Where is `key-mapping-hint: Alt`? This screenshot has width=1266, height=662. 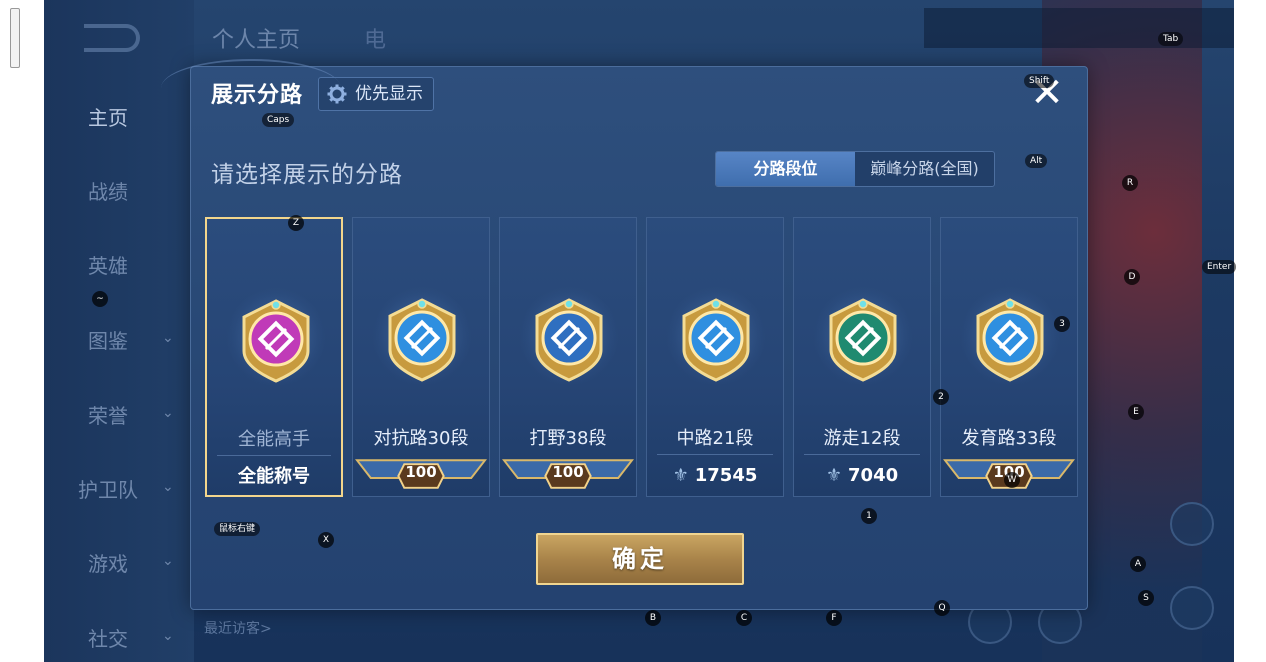
key-mapping-hint: Alt is located at coordinates (1036, 161).